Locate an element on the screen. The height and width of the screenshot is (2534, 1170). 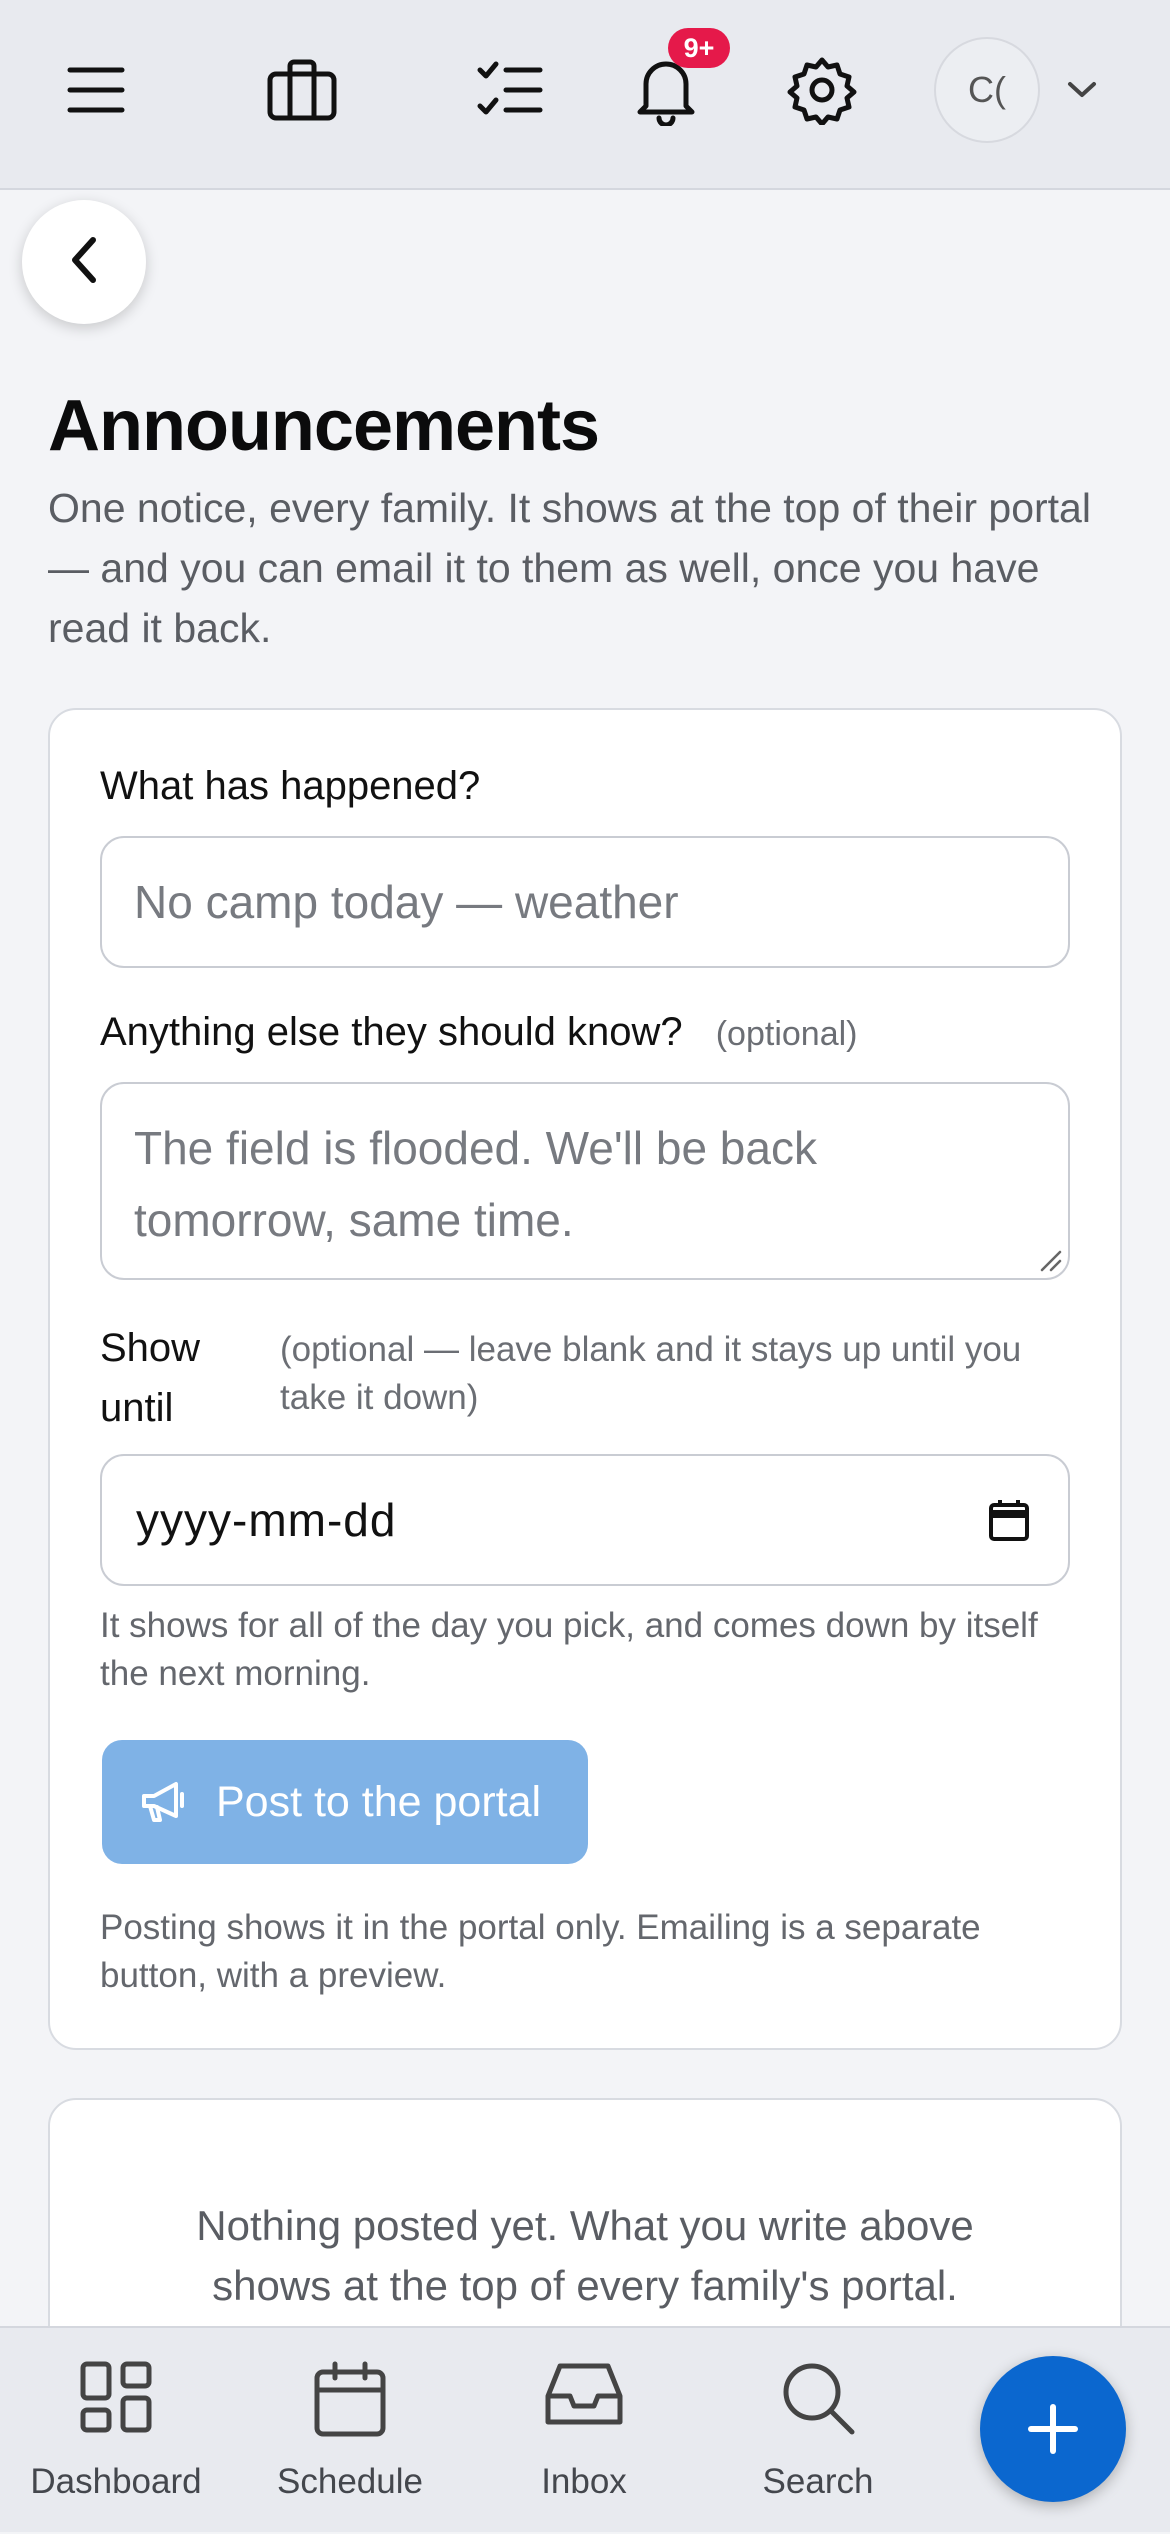
megaphone-icon is located at coordinates (164, 1802).